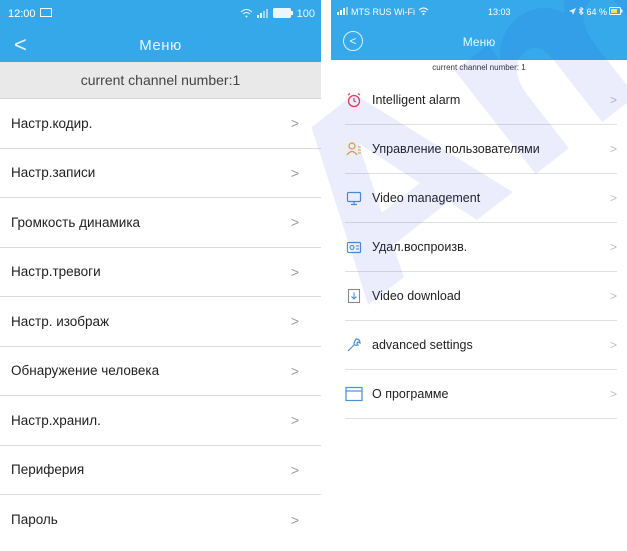  Describe the element at coordinates (52, 123) in the screenshot. I see `menu-item-label: Настр.кодир.` at that location.